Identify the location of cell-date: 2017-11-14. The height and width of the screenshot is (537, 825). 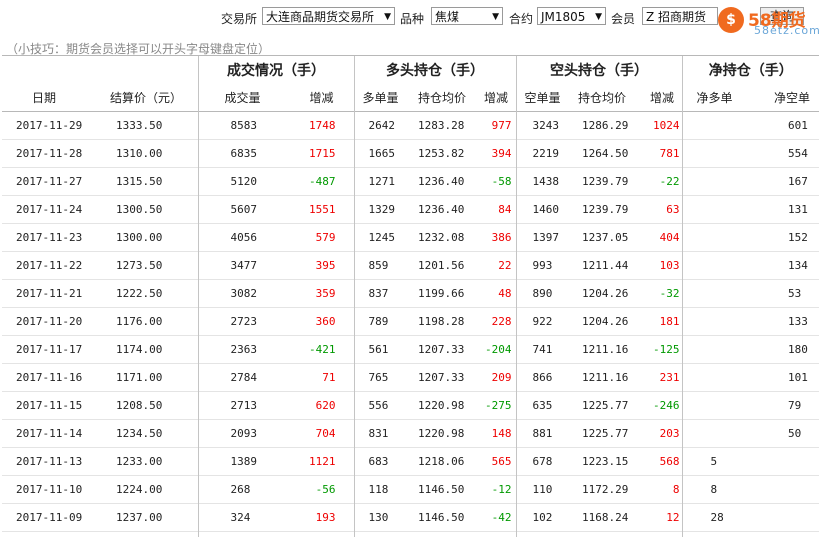
(46, 434).